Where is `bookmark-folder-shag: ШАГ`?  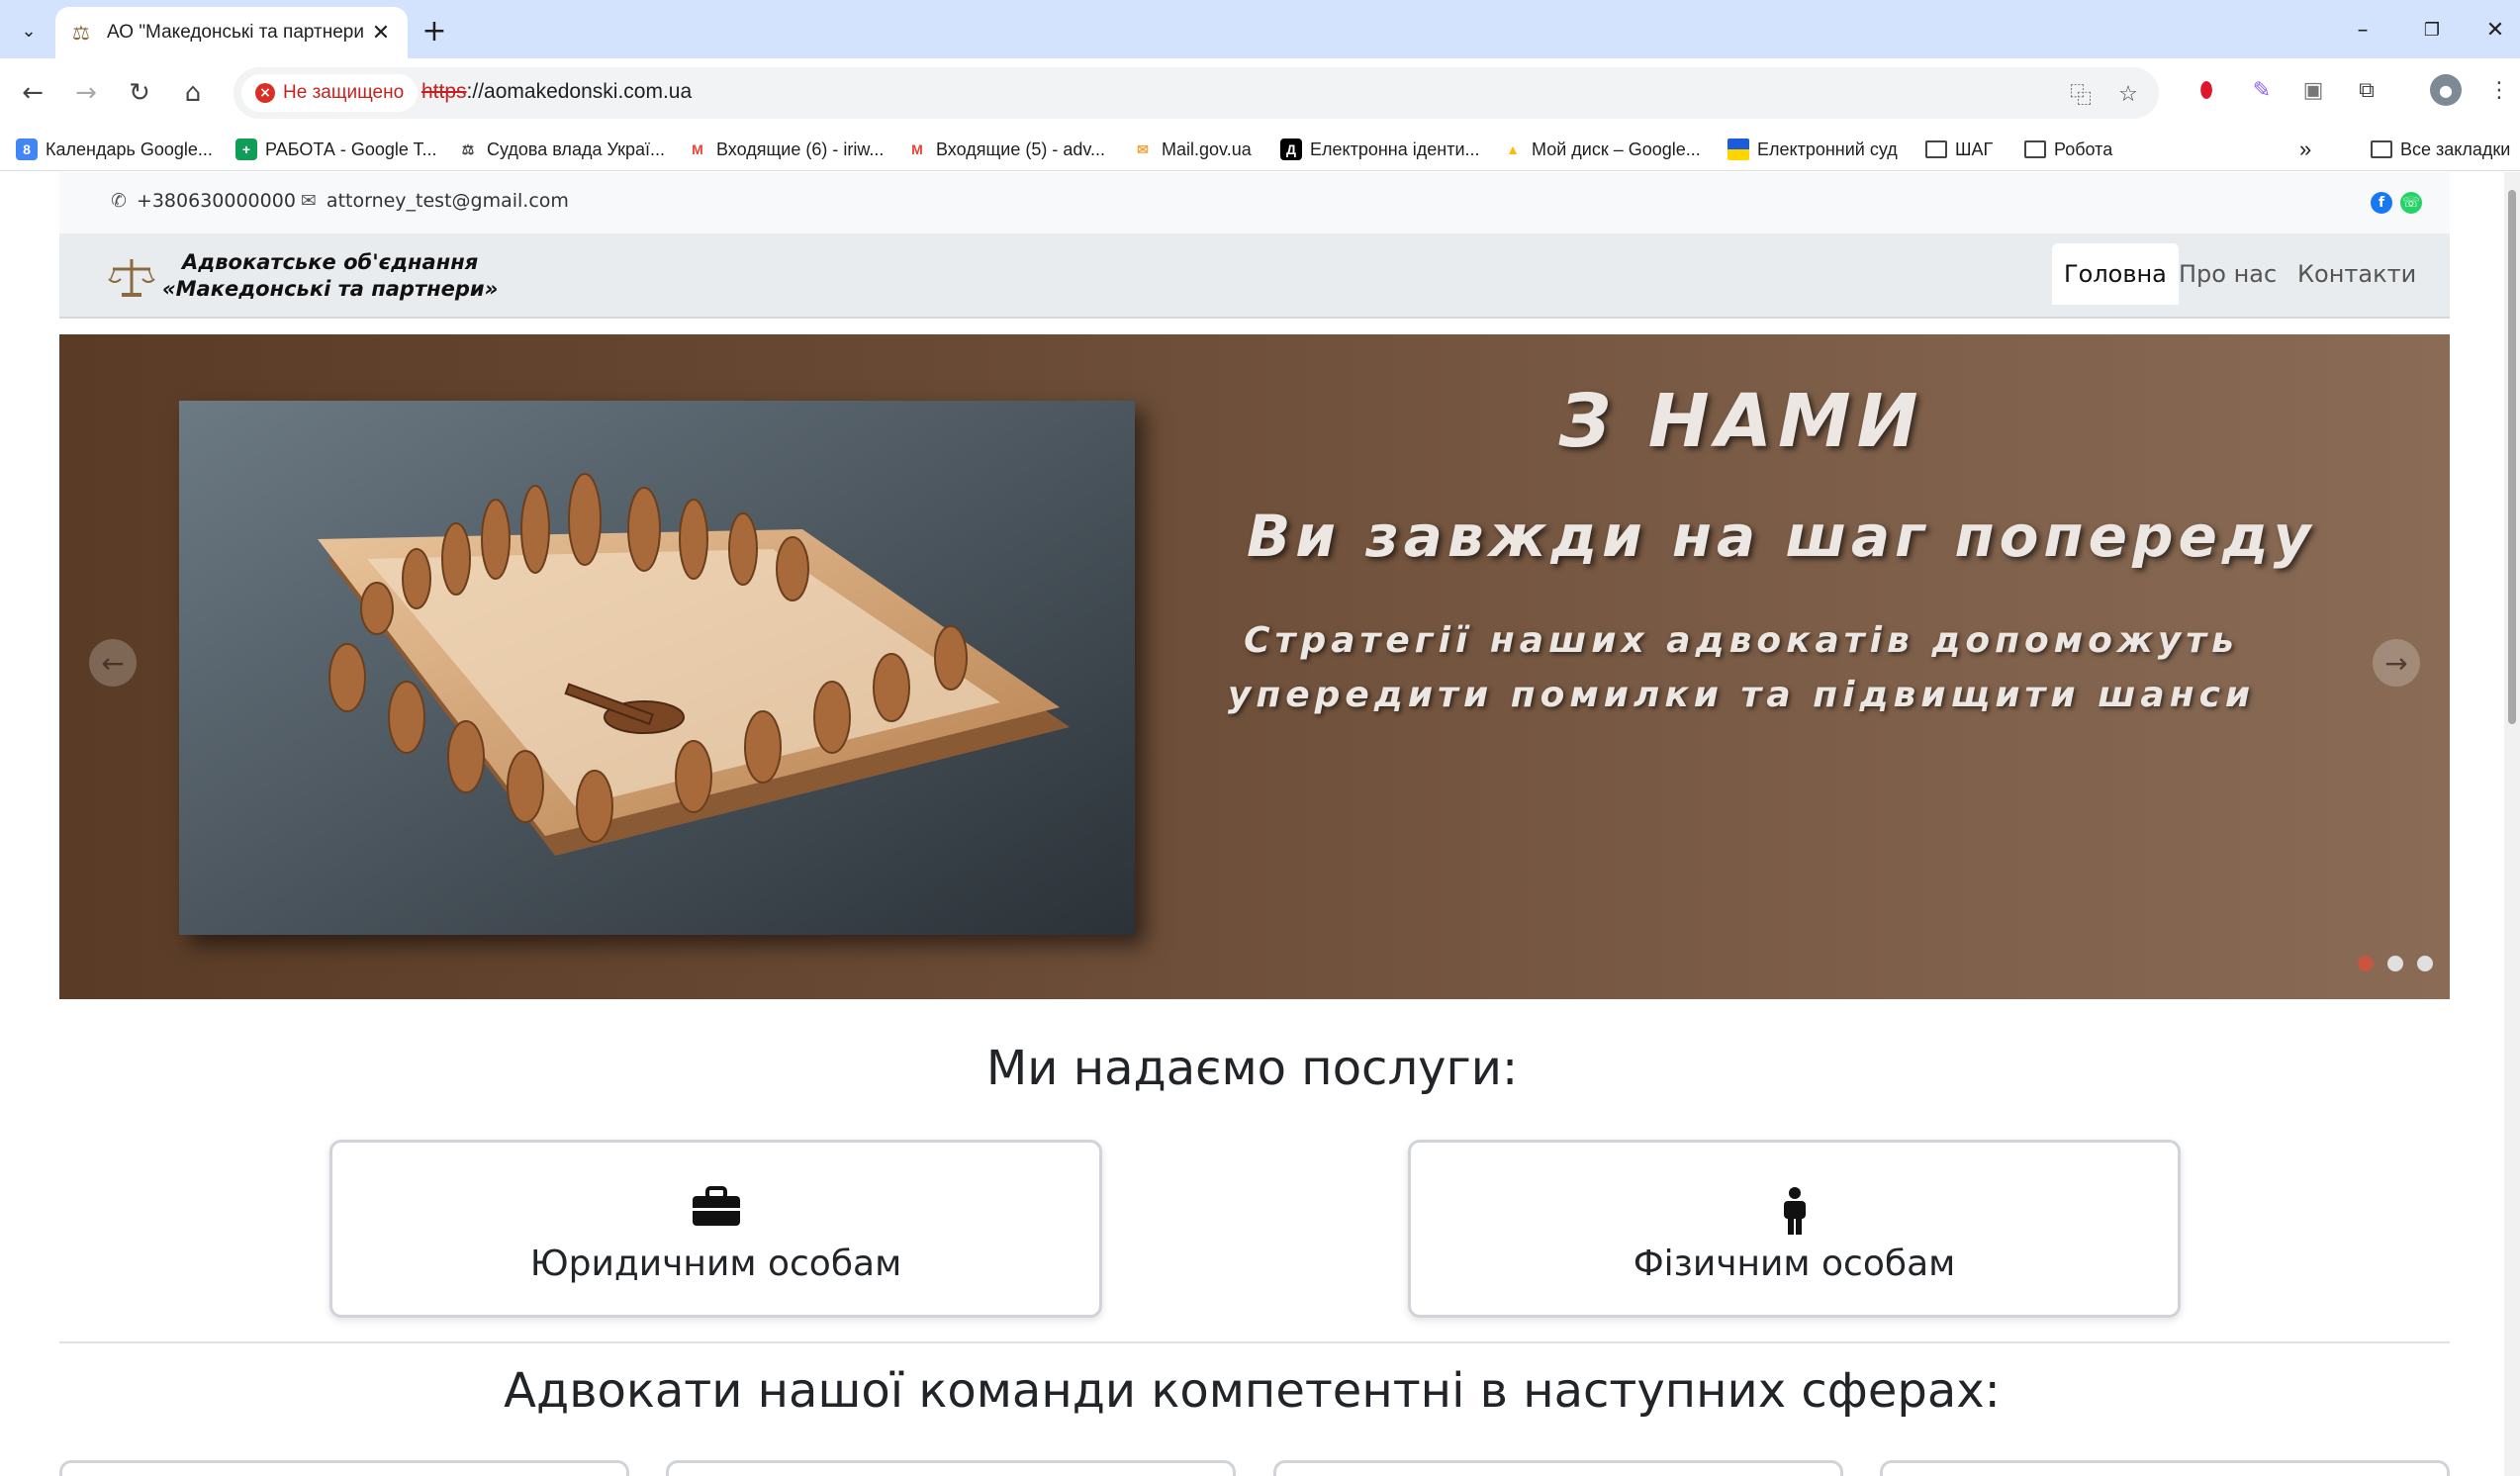
bookmark-folder-shag: ШАГ is located at coordinates (1959, 149).